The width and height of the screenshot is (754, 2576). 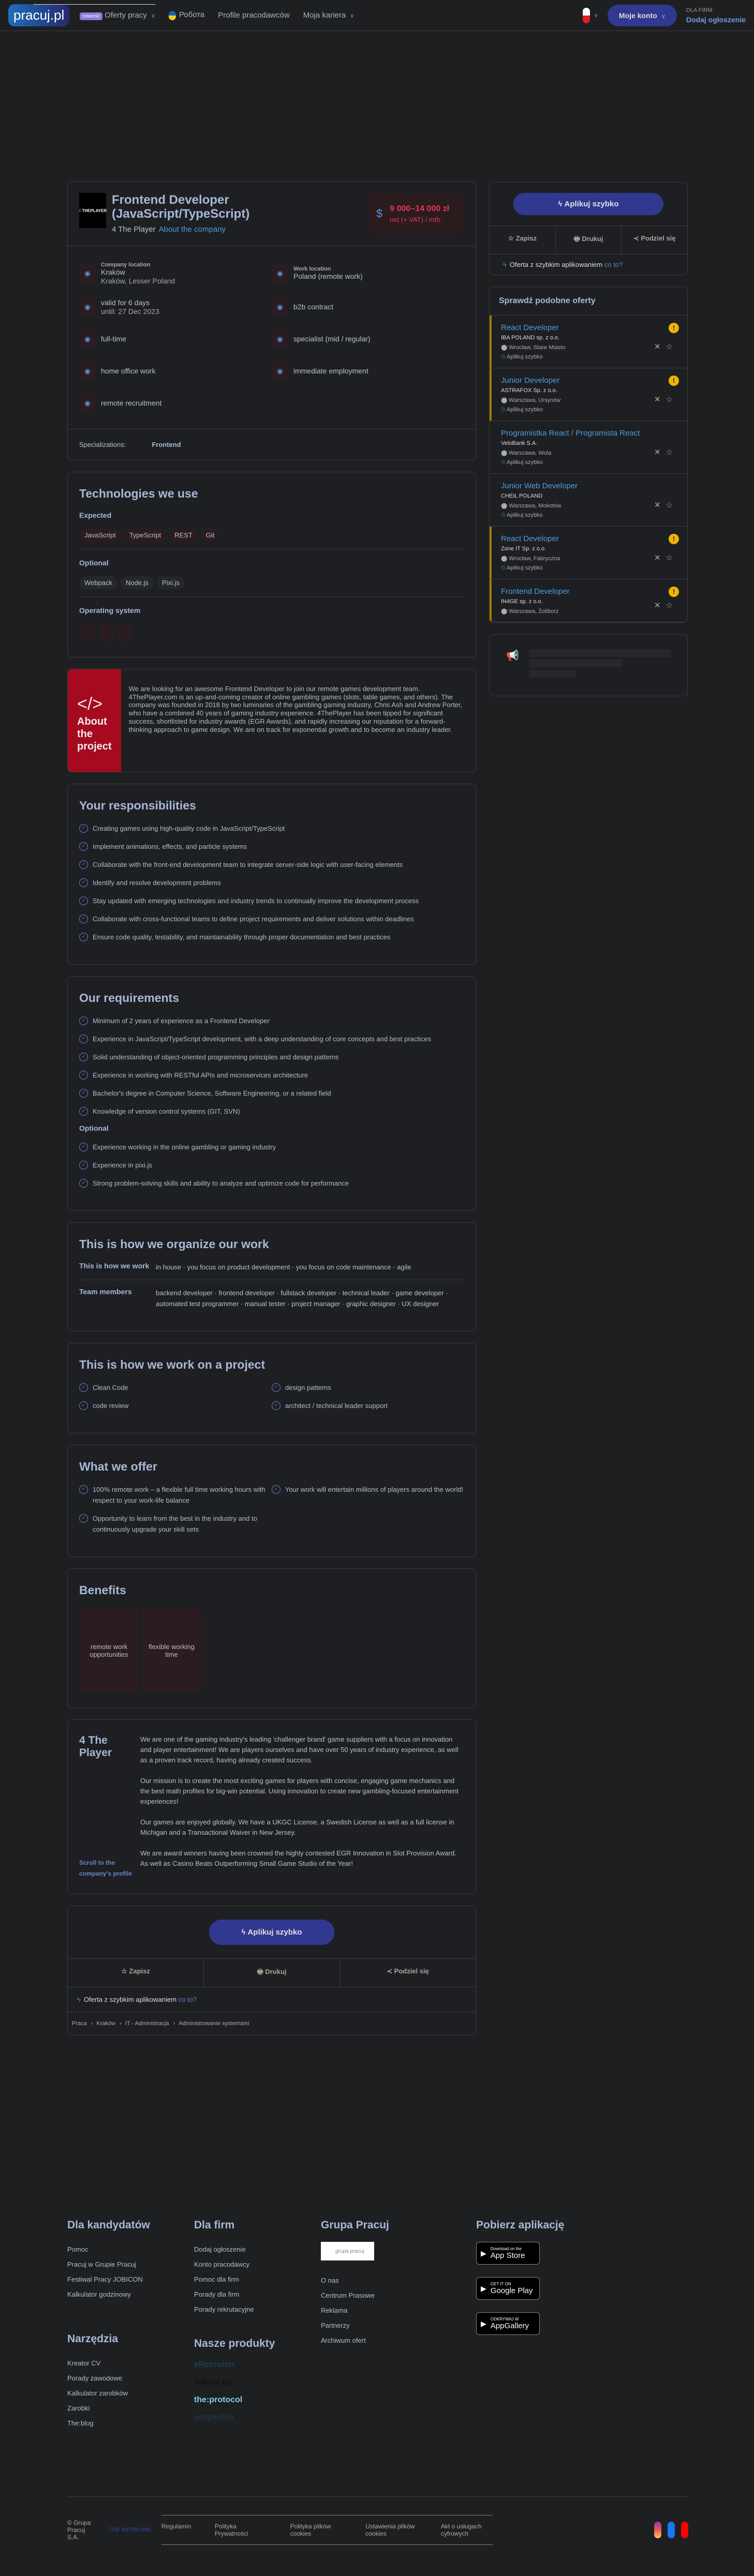 I want to click on softgarden-logo: softgarden, so click(x=257, y=2418).